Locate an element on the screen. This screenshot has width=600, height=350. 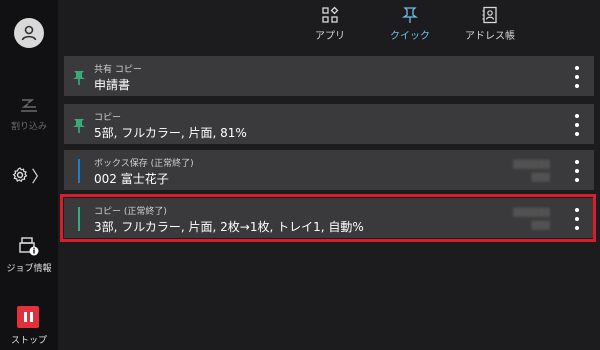
job-category: コピー is located at coordinates (108, 118).